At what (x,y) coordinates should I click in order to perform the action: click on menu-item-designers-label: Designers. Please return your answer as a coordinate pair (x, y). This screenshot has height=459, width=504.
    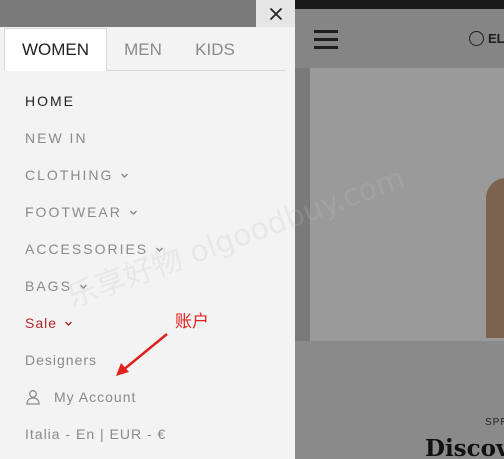
    Looking at the image, I should click on (61, 360).